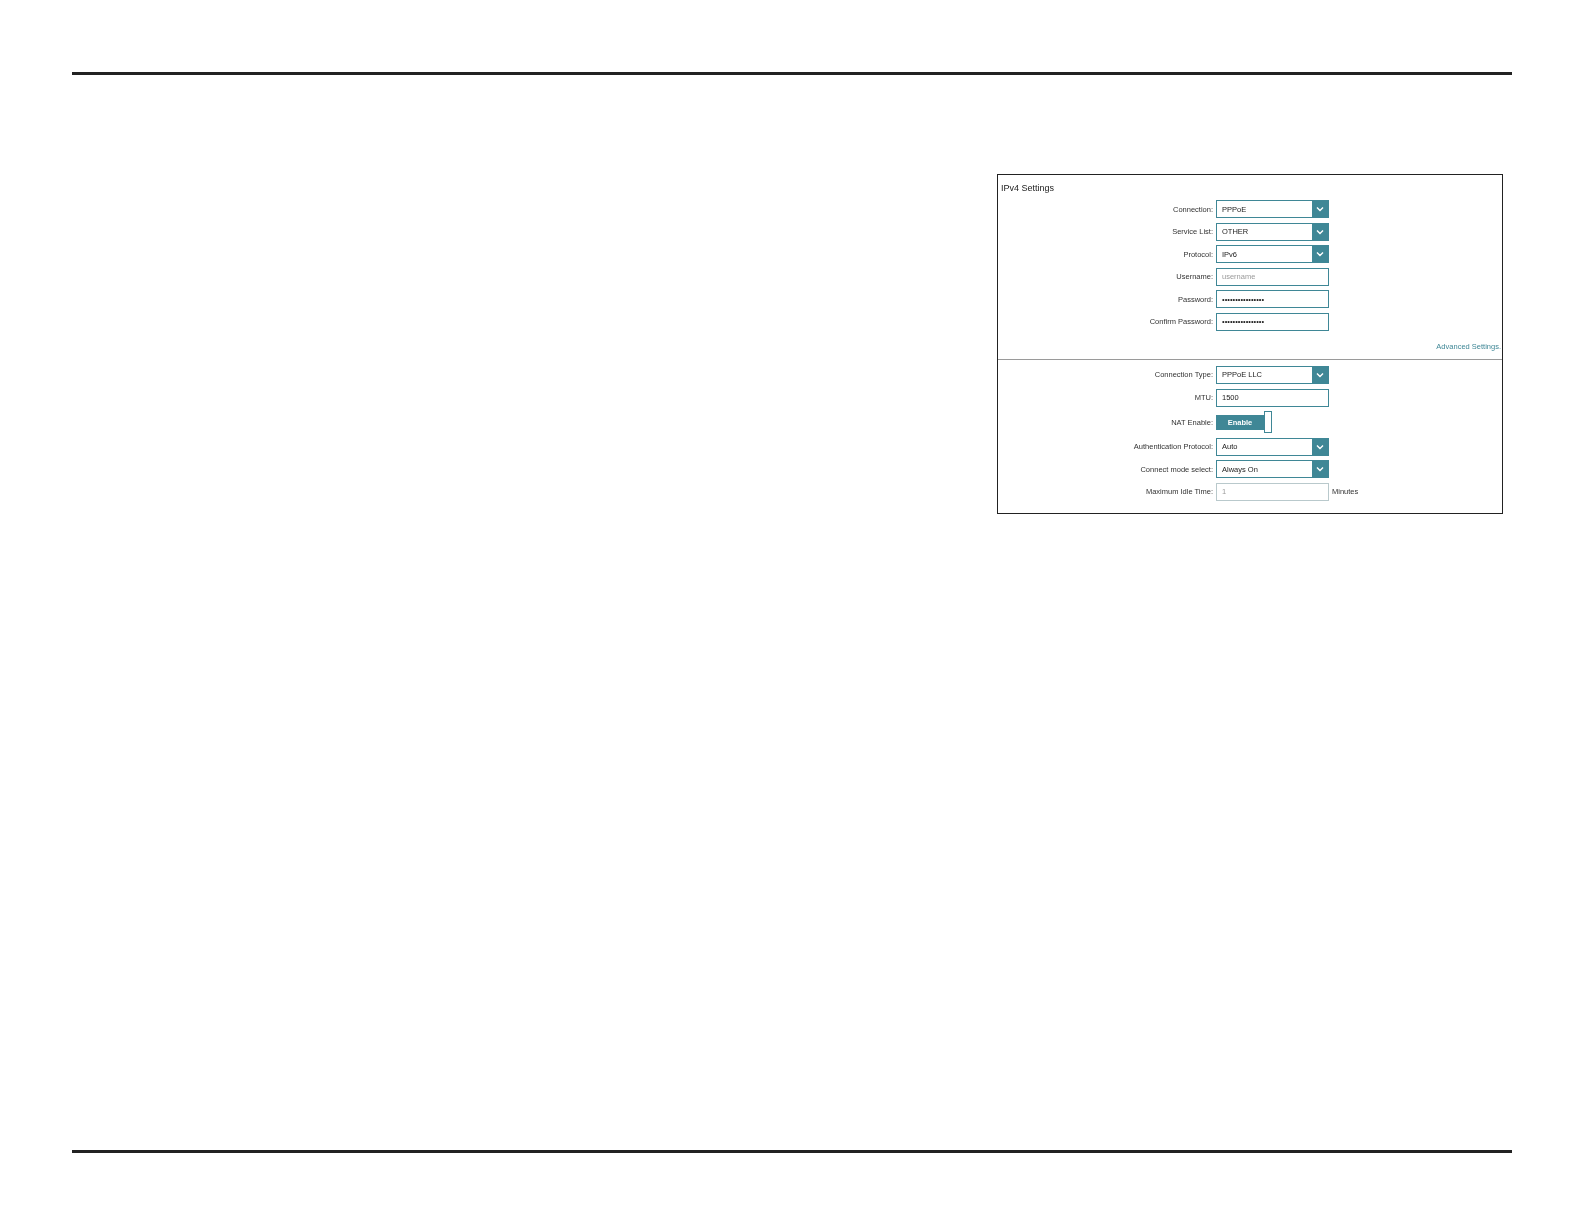 The width and height of the screenshot is (1584, 1224). Describe the element at coordinates (1268, 422) in the screenshot. I see `toggle-knob-icon` at that location.